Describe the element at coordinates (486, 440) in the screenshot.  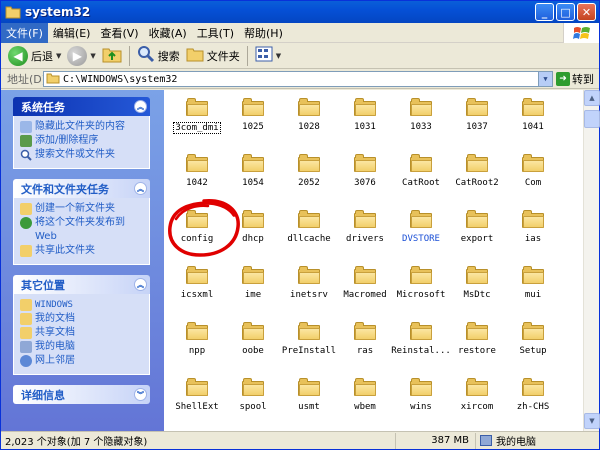
I see `computer-icon` at that location.